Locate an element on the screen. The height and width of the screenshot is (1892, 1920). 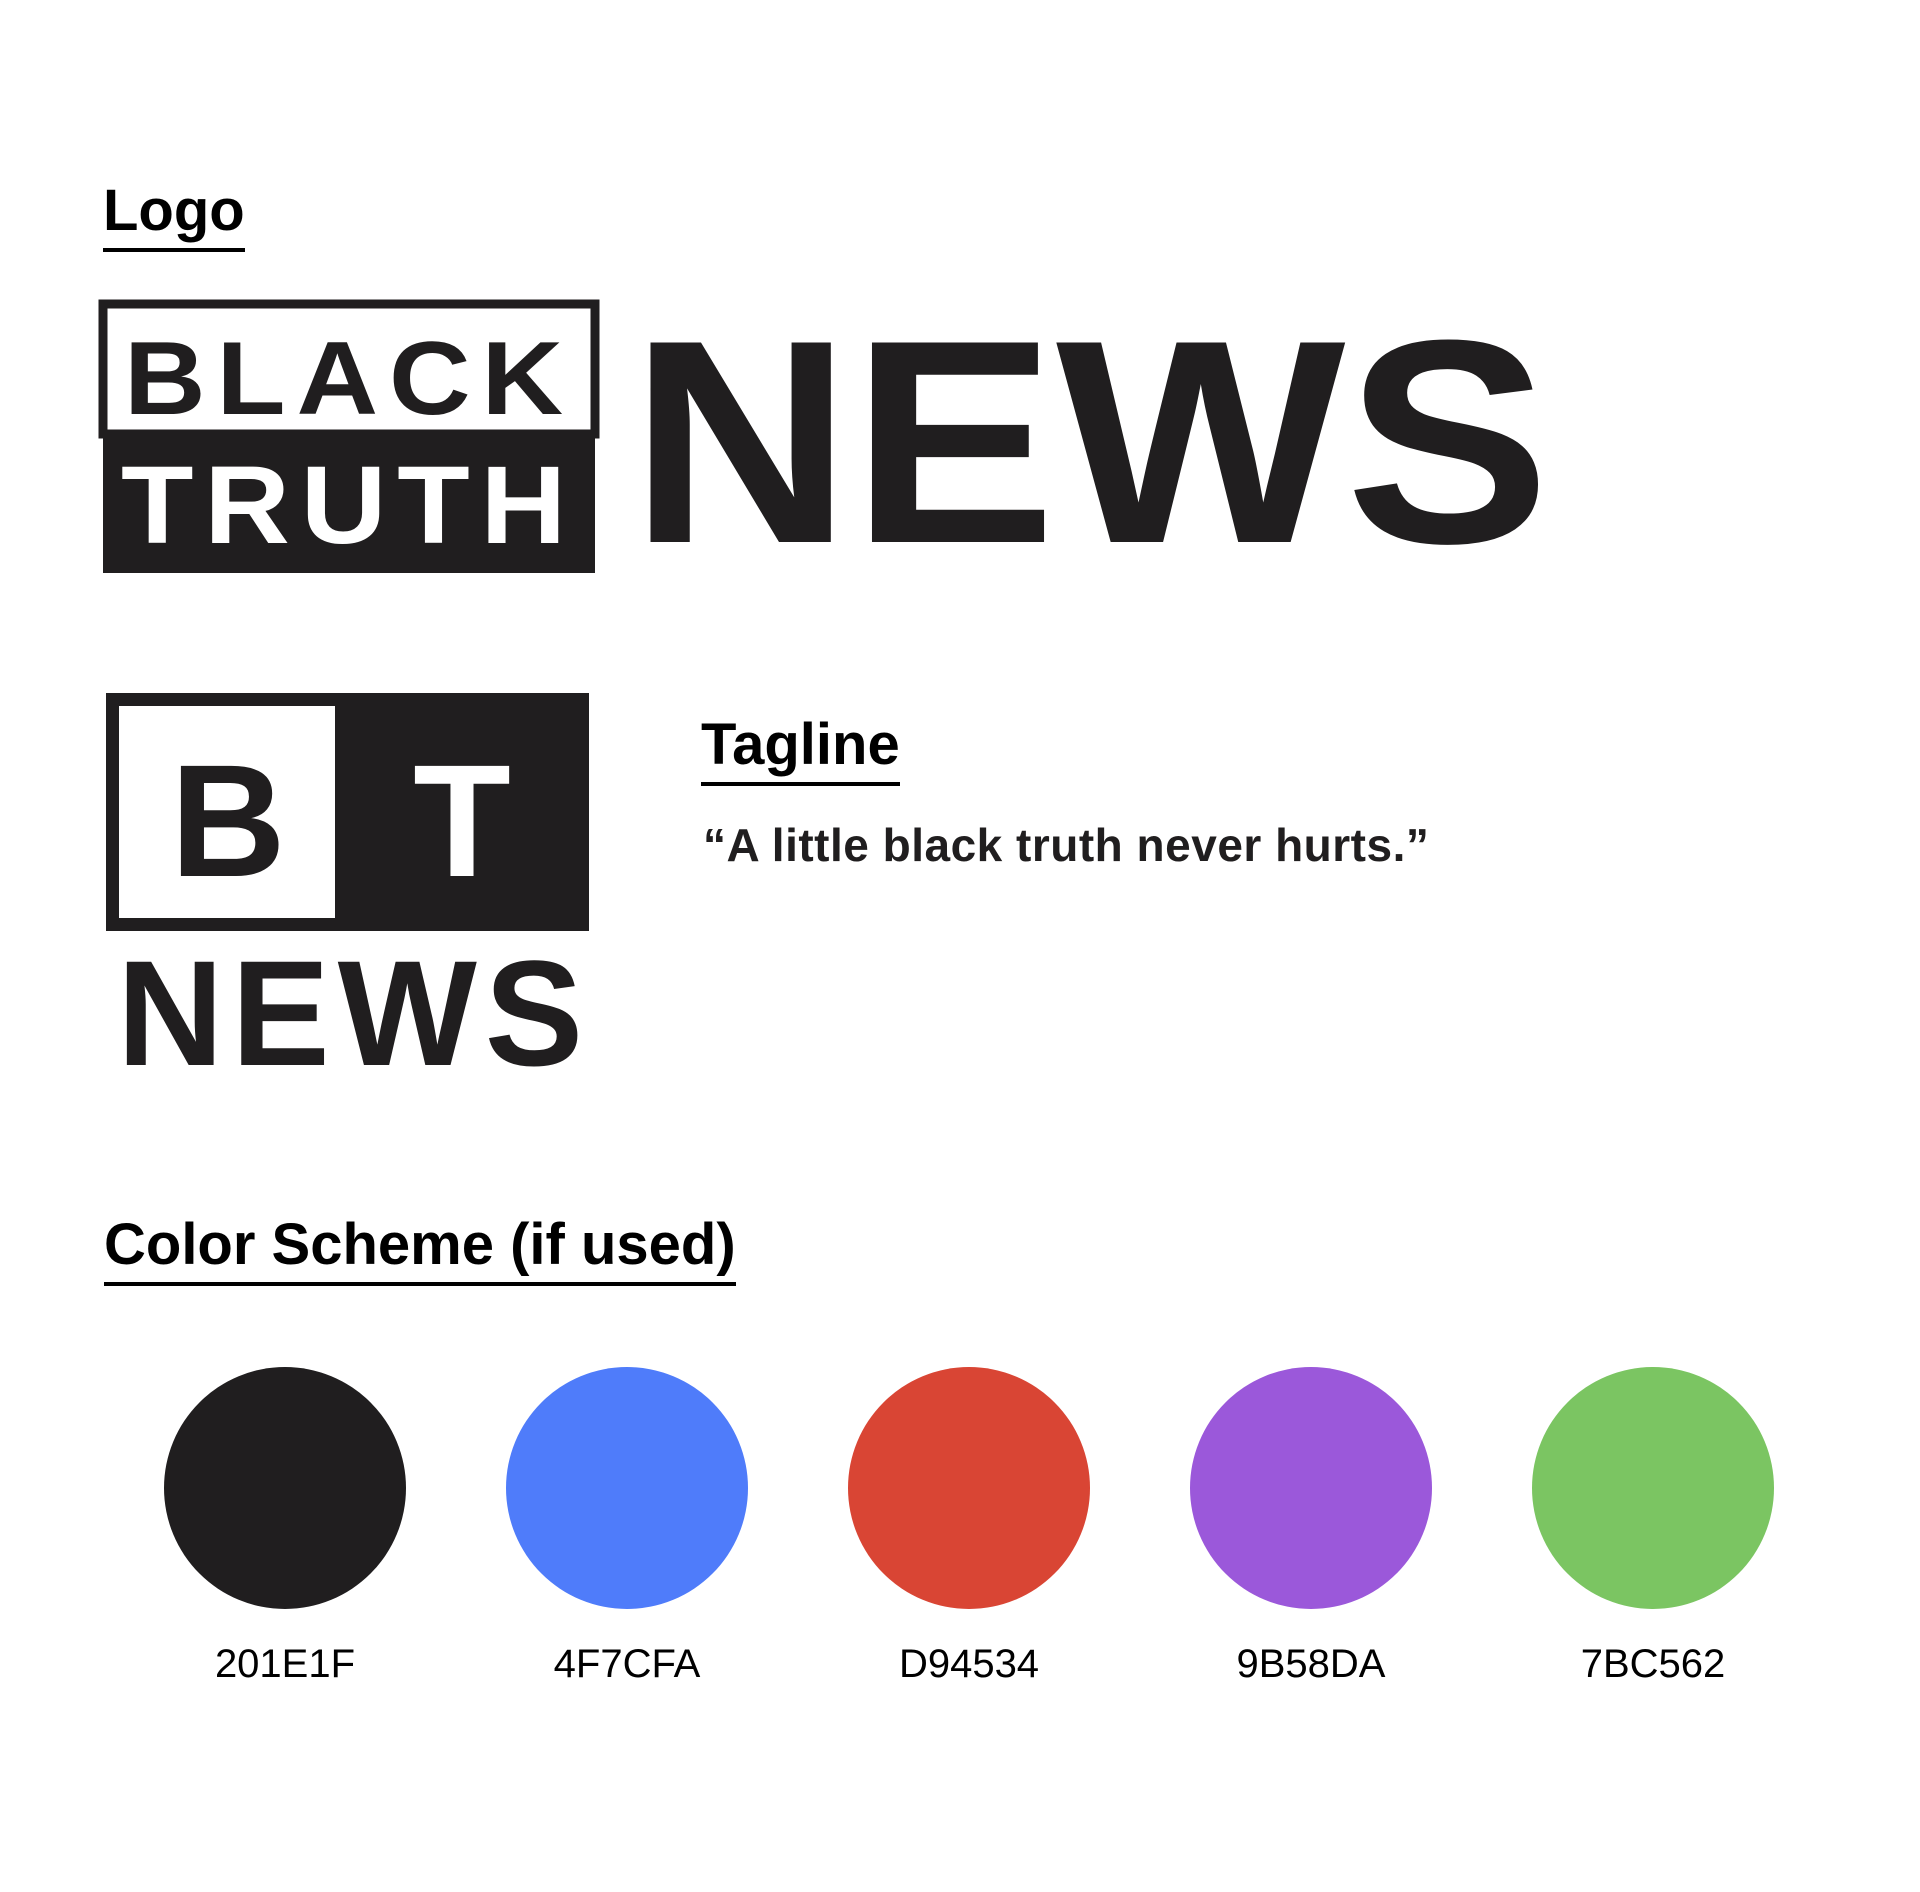
primary-logo: BLACK TRUTH NEWS is located at coordinates (824, 442).